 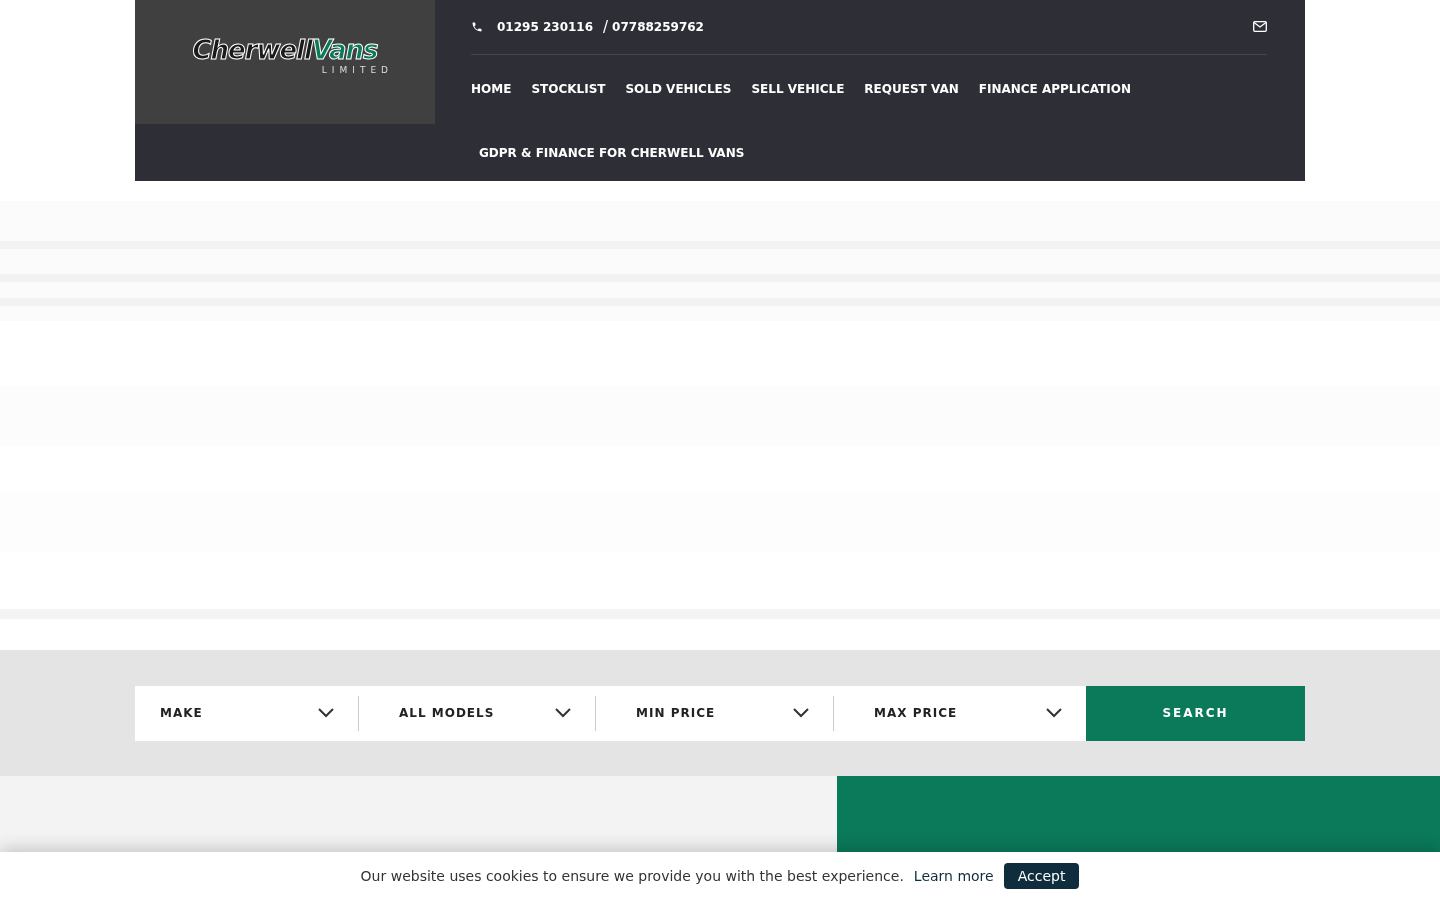 What do you see at coordinates (798, 89) in the screenshot?
I see `nav-link: SELL VEHICLE` at bounding box center [798, 89].